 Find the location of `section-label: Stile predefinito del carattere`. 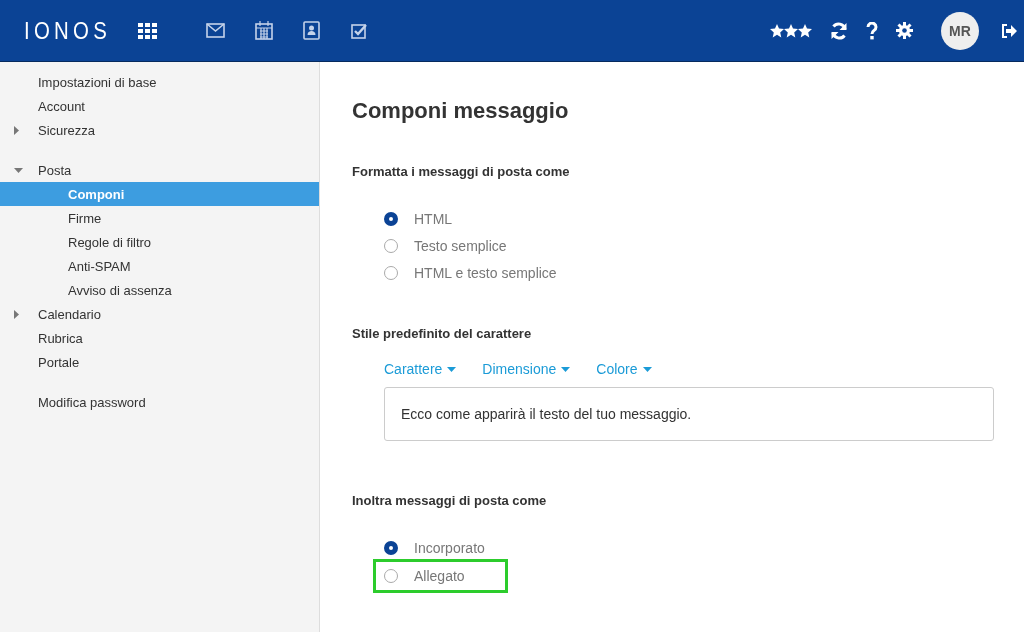

section-label: Stile predefinito del carattere is located at coordinates (442, 333).